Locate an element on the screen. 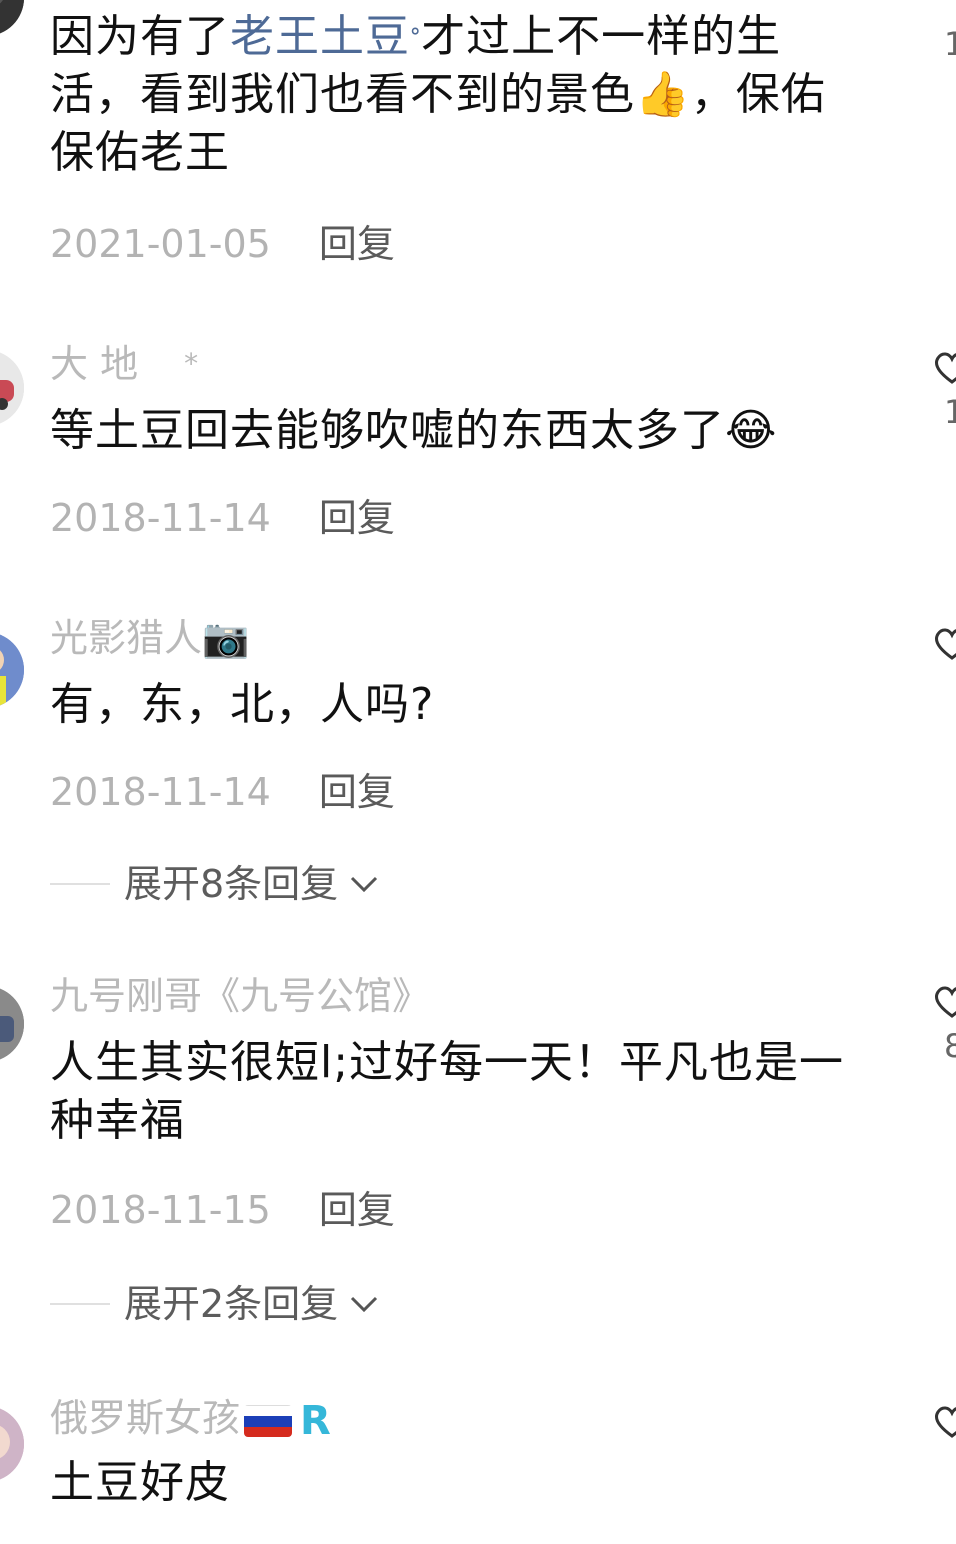 The height and width of the screenshot is (1544, 956). username: 俄罗斯女孩 R is located at coordinates (190, 1419).